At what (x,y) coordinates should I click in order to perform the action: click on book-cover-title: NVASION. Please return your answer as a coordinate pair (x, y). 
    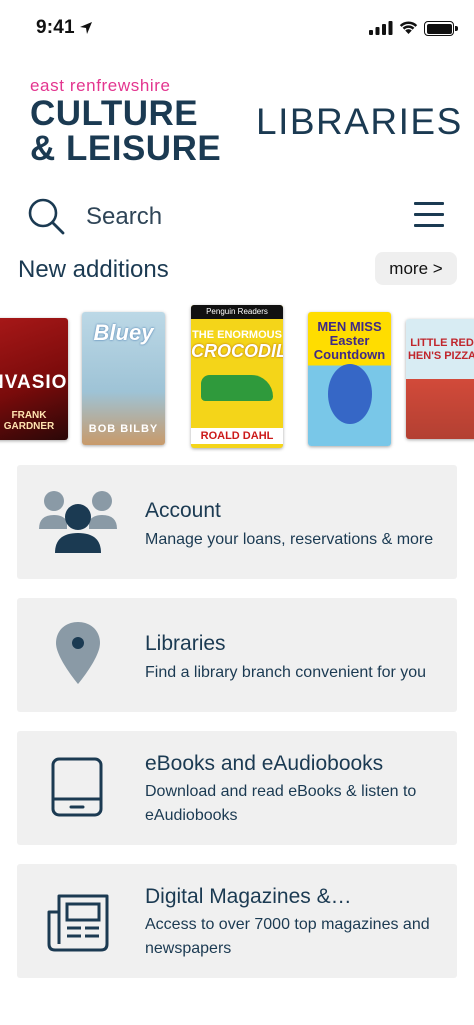
    Looking at the image, I should click on (34, 382).